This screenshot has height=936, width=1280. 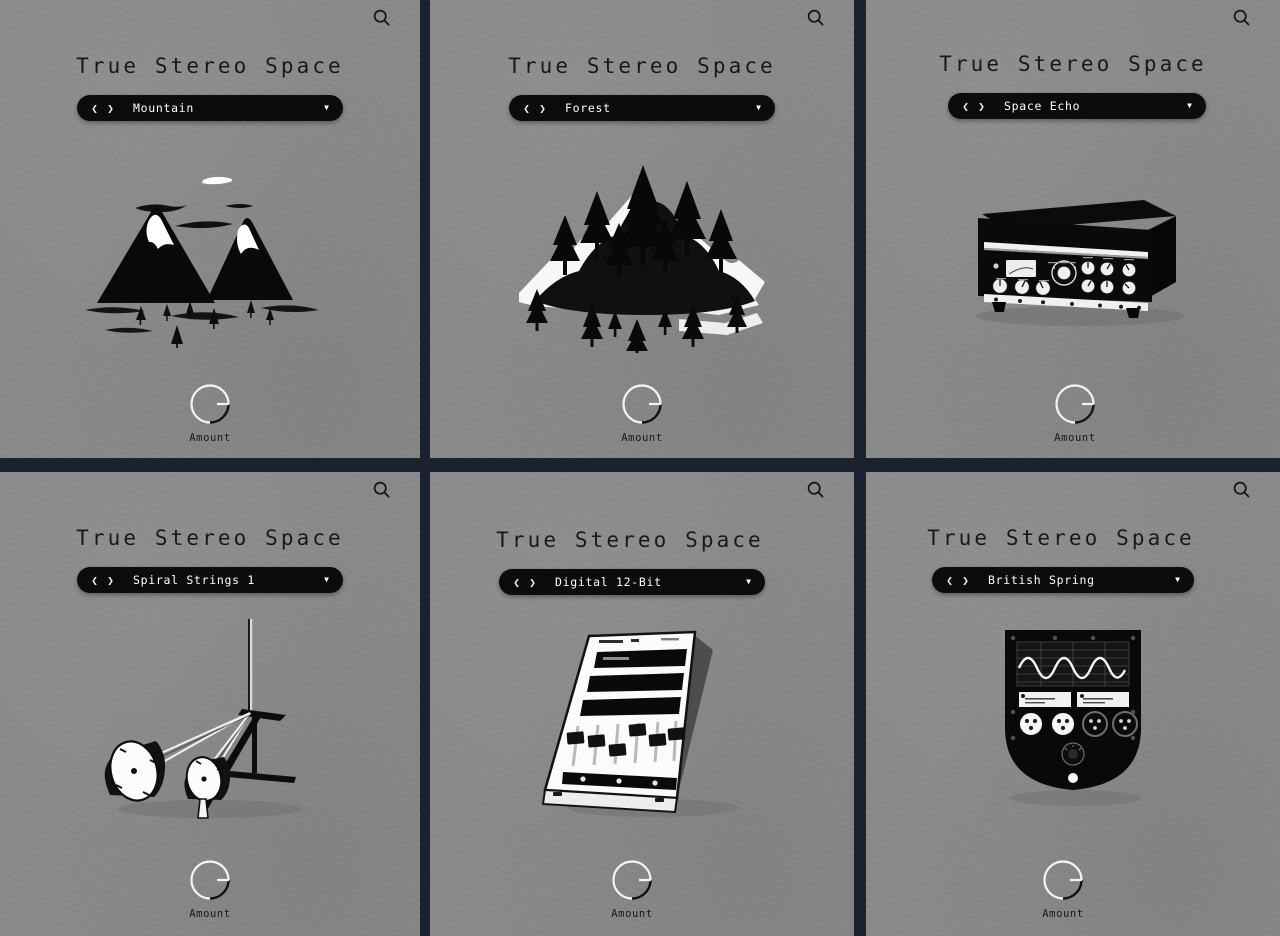 What do you see at coordinates (642, 108) in the screenshot?
I see `preset-selector: ❮ ❯ Forest ▼` at bounding box center [642, 108].